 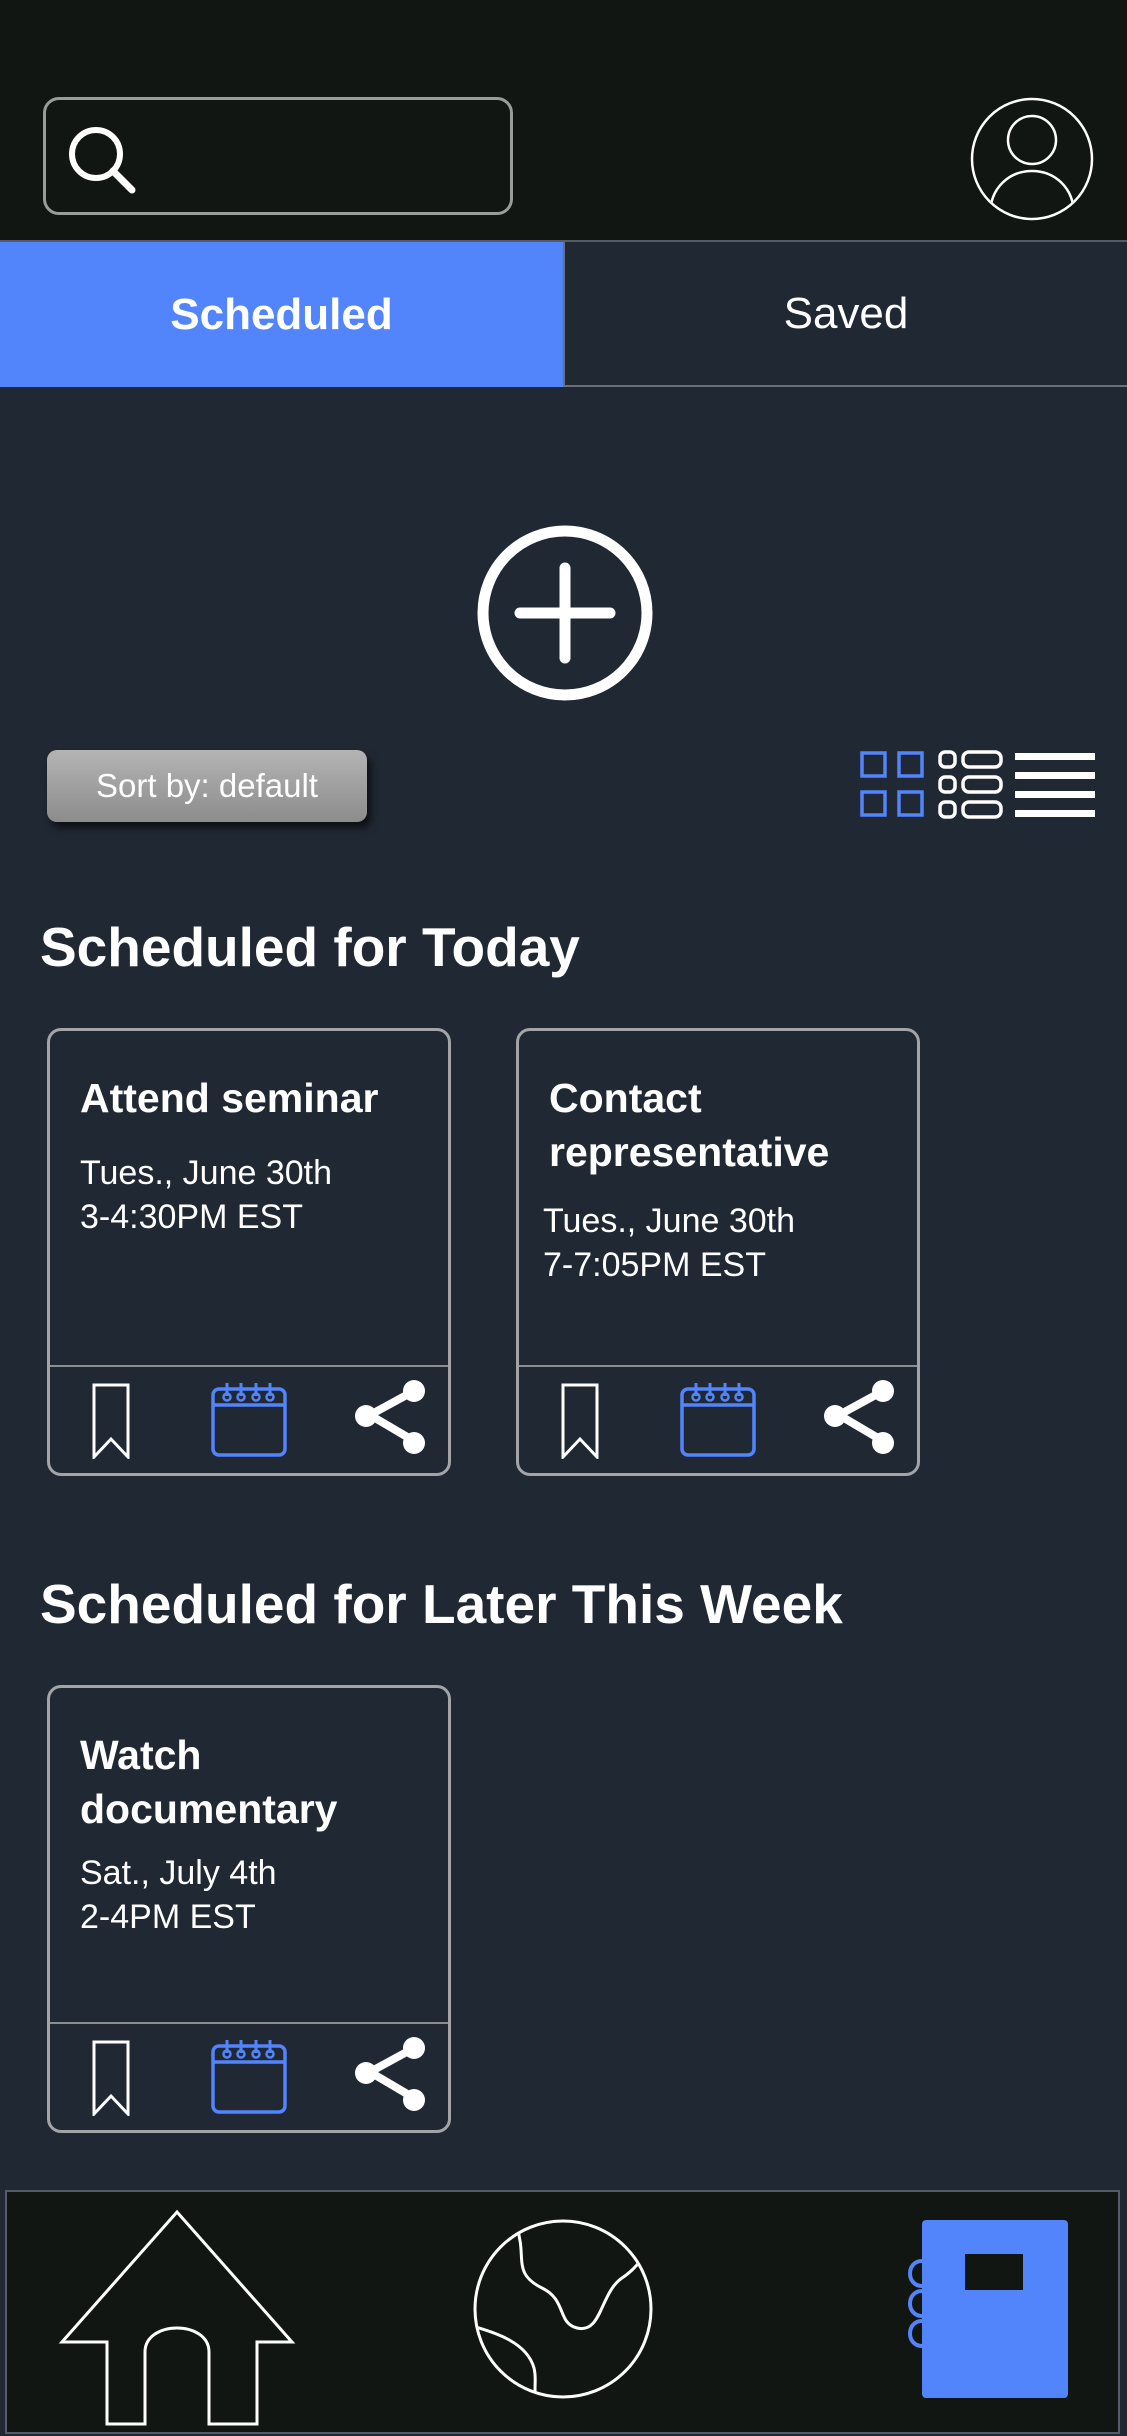 I want to click on view-toggle-group, so click(x=977, y=784).